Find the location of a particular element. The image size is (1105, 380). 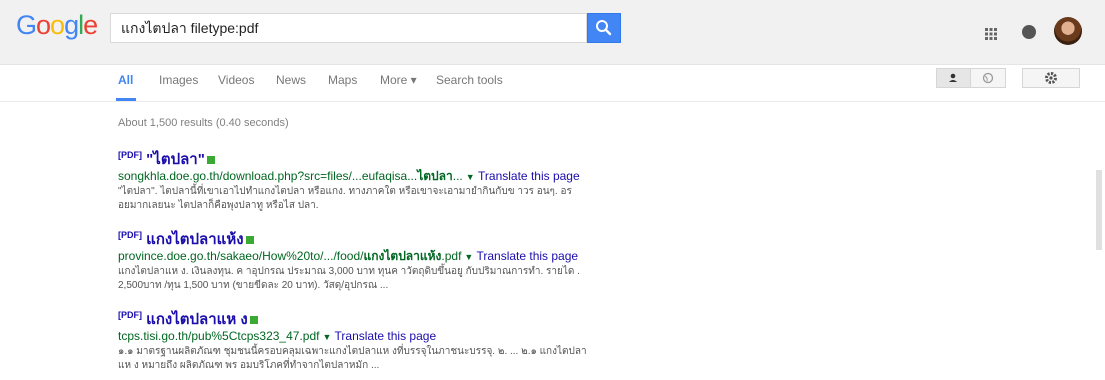

url-bold: แกงไตปลาแห้ง is located at coordinates (402, 256).